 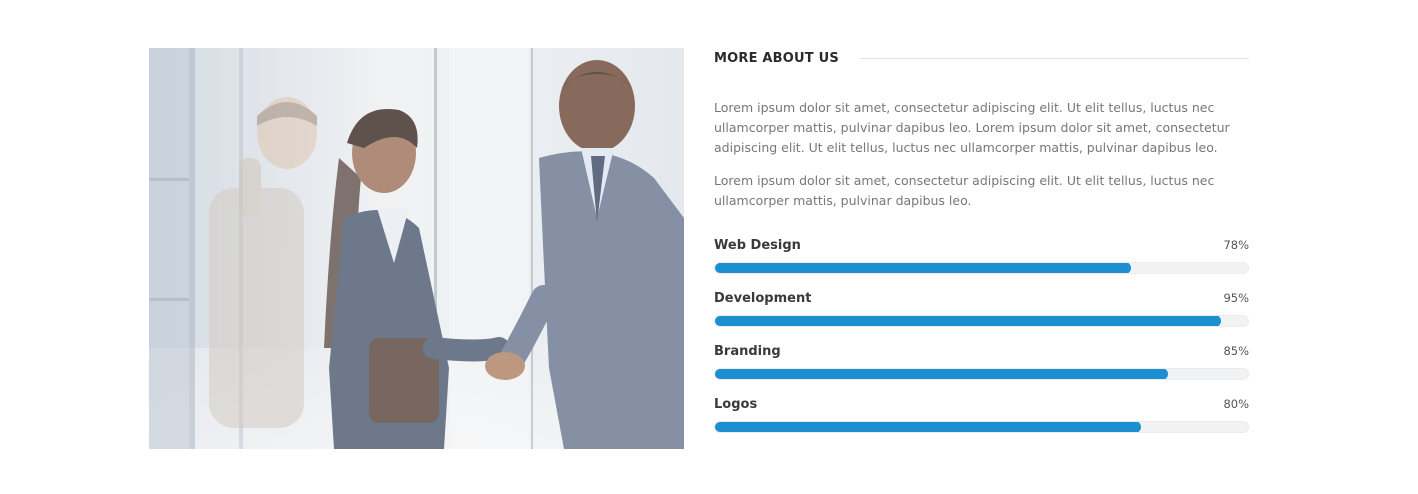 What do you see at coordinates (747, 351) in the screenshot?
I see `skill-name: Branding` at bounding box center [747, 351].